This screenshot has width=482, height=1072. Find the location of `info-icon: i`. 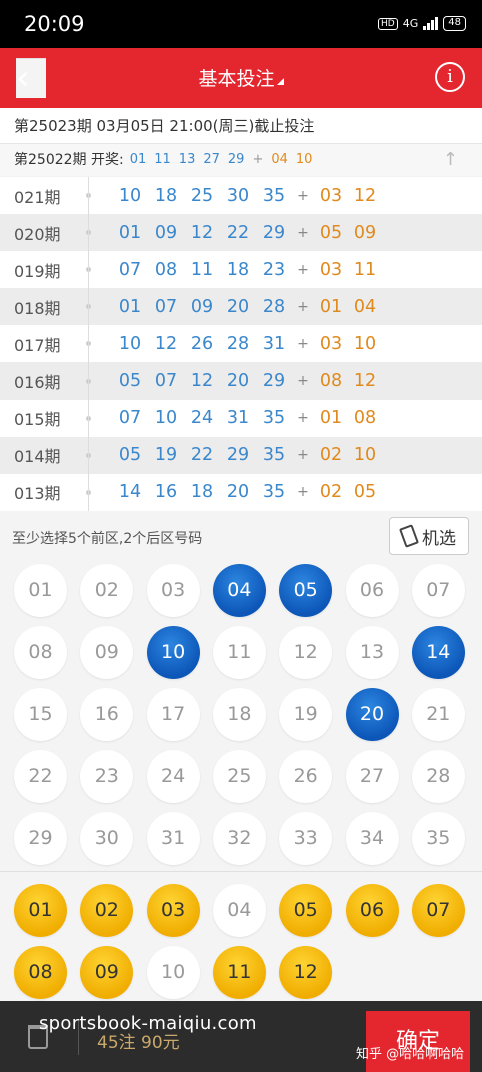

info-icon: i is located at coordinates (450, 77).